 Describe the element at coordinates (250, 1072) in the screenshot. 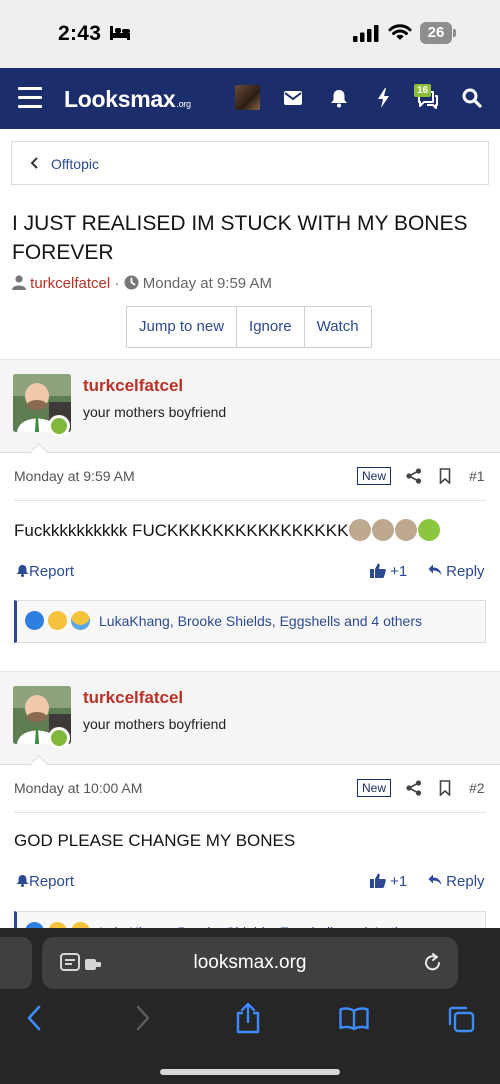

I see `home-indicator` at that location.